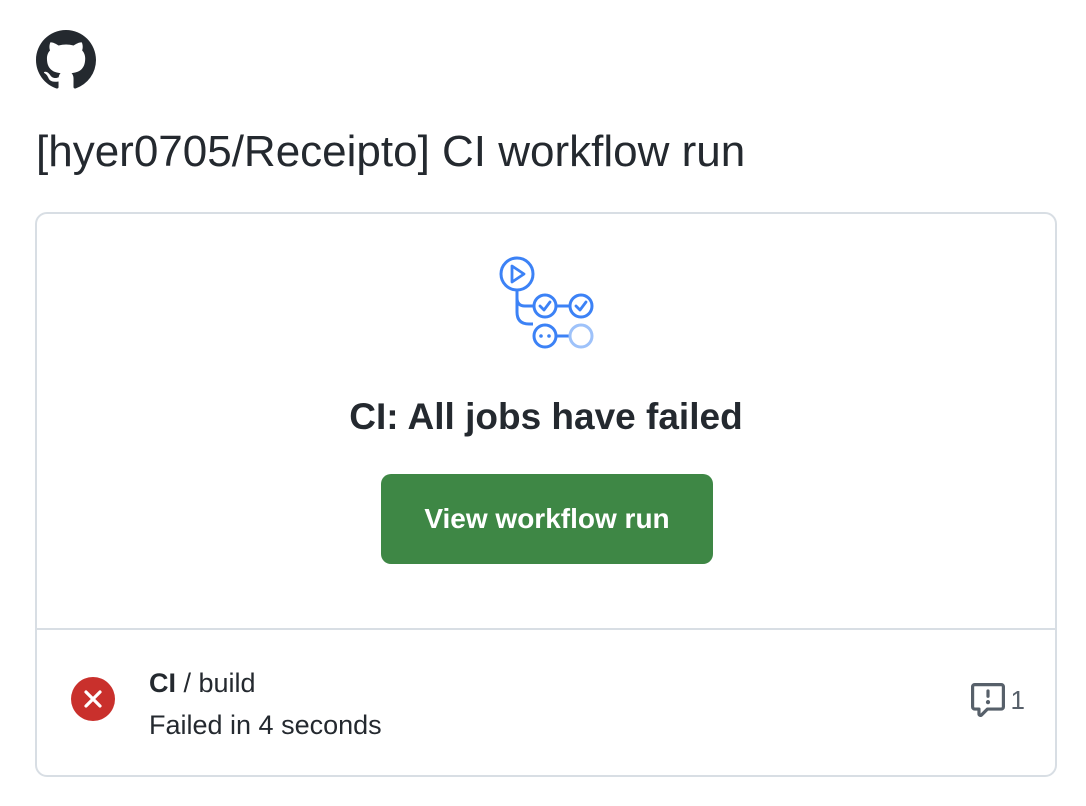 Image resolution: width=1086 pixels, height=806 pixels. I want to click on workflow-name: CI, so click(162, 683).